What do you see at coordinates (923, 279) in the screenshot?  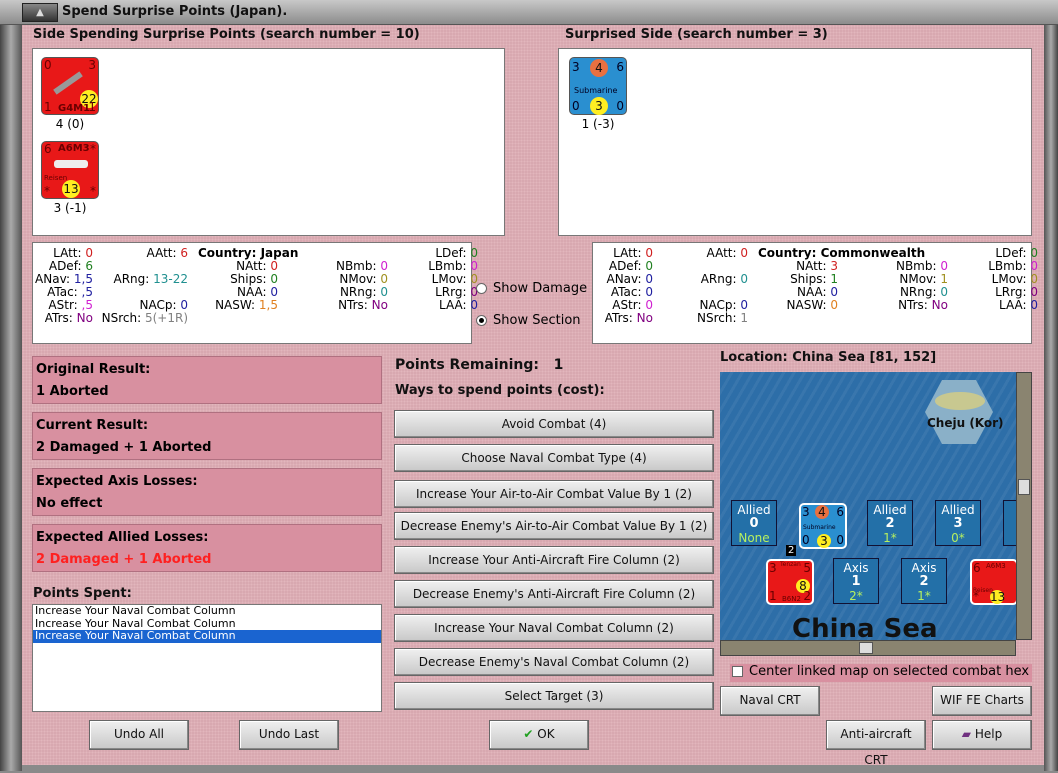 I see `stat-nmov: NMov: 1` at bounding box center [923, 279].